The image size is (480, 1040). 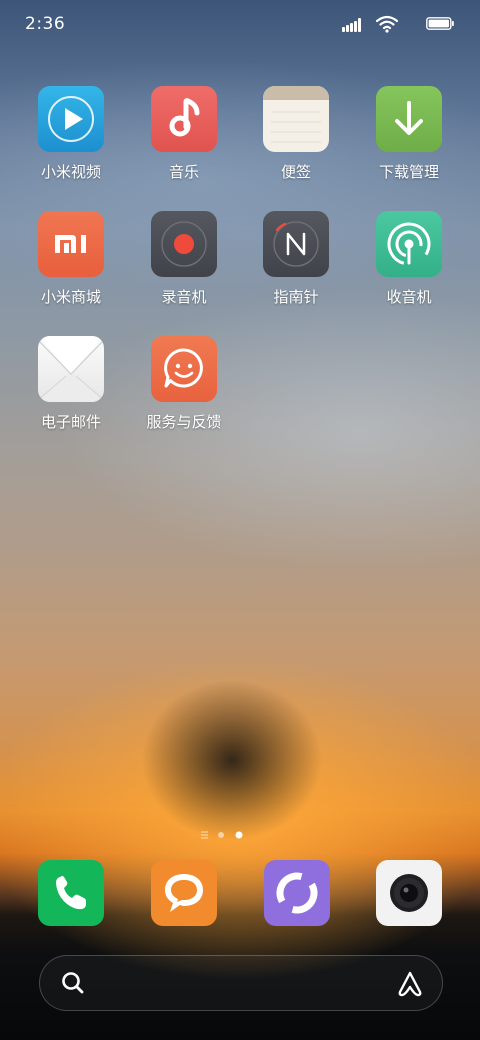 What do you see at coordinates (241, 983) in the screenshot?
I see `search-bar` at bounding box center [241, 983].